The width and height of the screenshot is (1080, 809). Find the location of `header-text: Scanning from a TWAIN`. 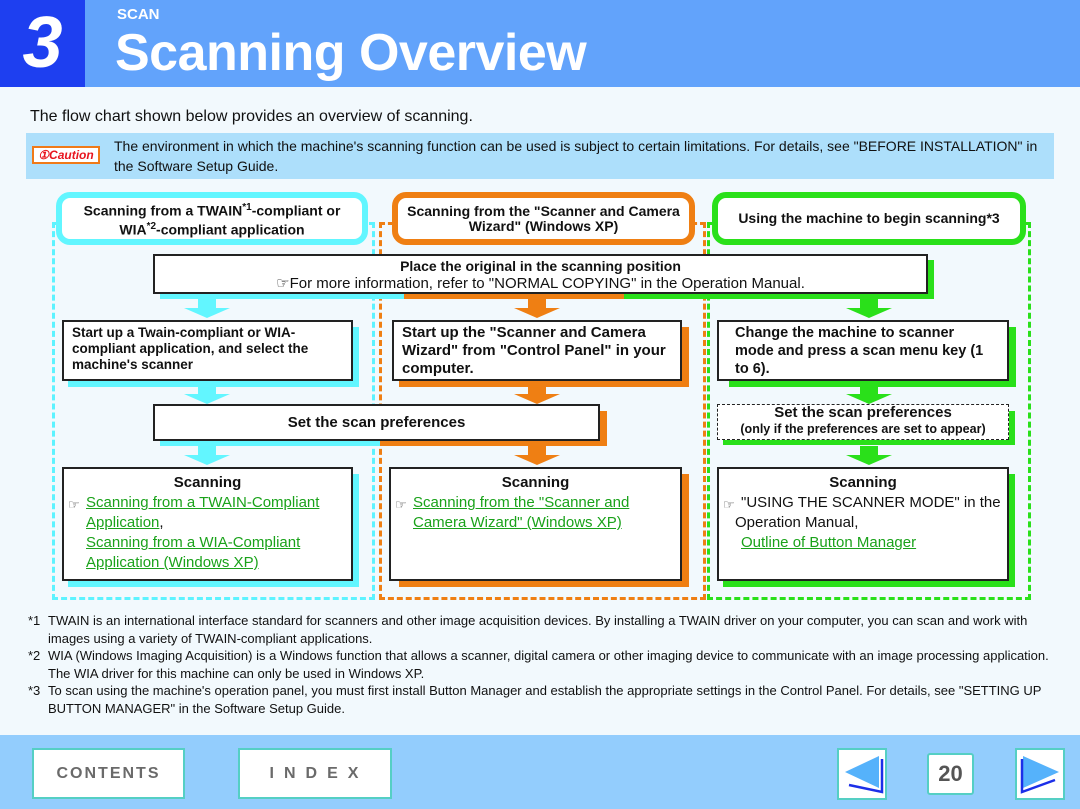

header-text: Scanning from a TWAIN is located at coordinates (163, 210).